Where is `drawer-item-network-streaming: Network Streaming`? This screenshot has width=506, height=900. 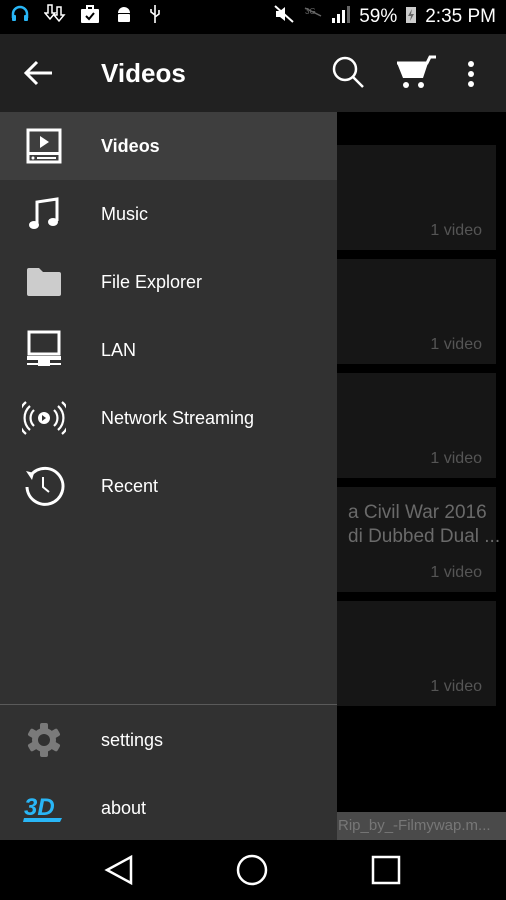
drawer-item-network-streaming: Network Streaming is located at coordinates (168, 418).